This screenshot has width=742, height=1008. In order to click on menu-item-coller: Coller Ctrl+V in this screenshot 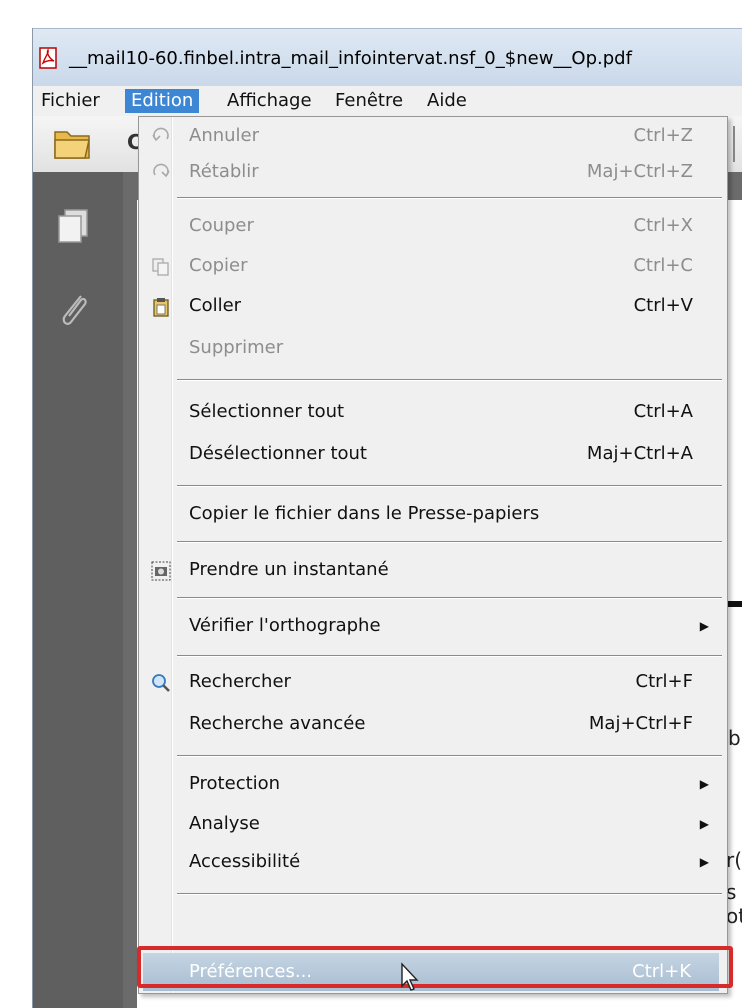, I will do `click(432, 306)`.